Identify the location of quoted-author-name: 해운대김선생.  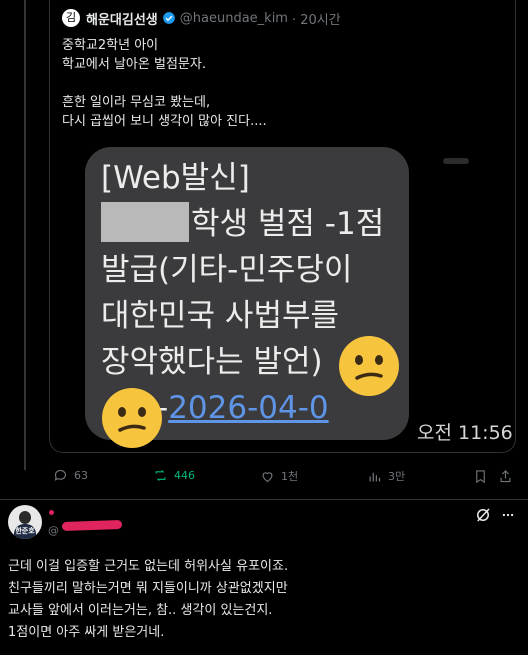
(122, 18).